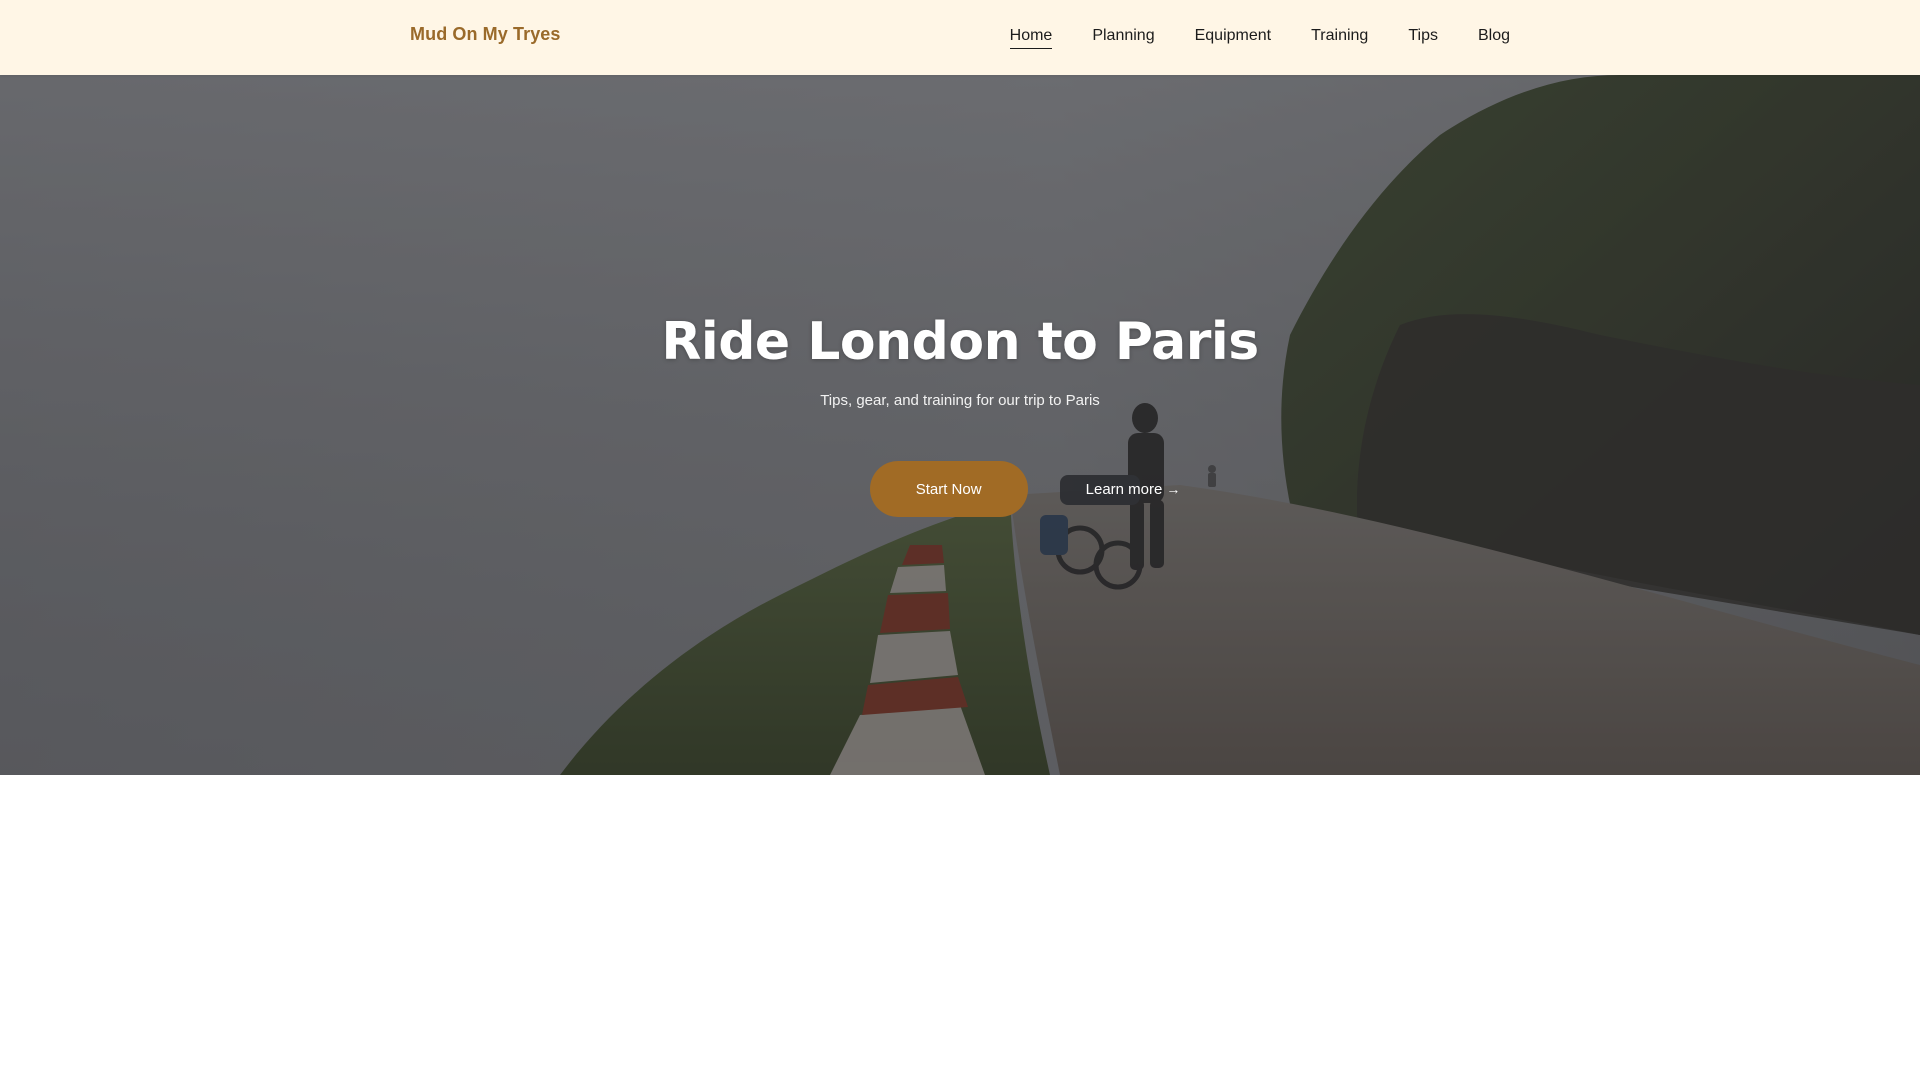 The image size is (1920, 1080). I want to click on nav-item-tips: Tips, so click(1423, 37).